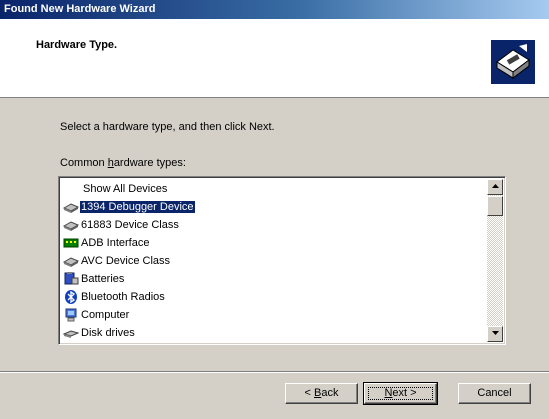  What do you see at coordinates (77, 45) in the screenshot?
I see `page-heading: Hardware Type.` at bounding box center [77, 45].